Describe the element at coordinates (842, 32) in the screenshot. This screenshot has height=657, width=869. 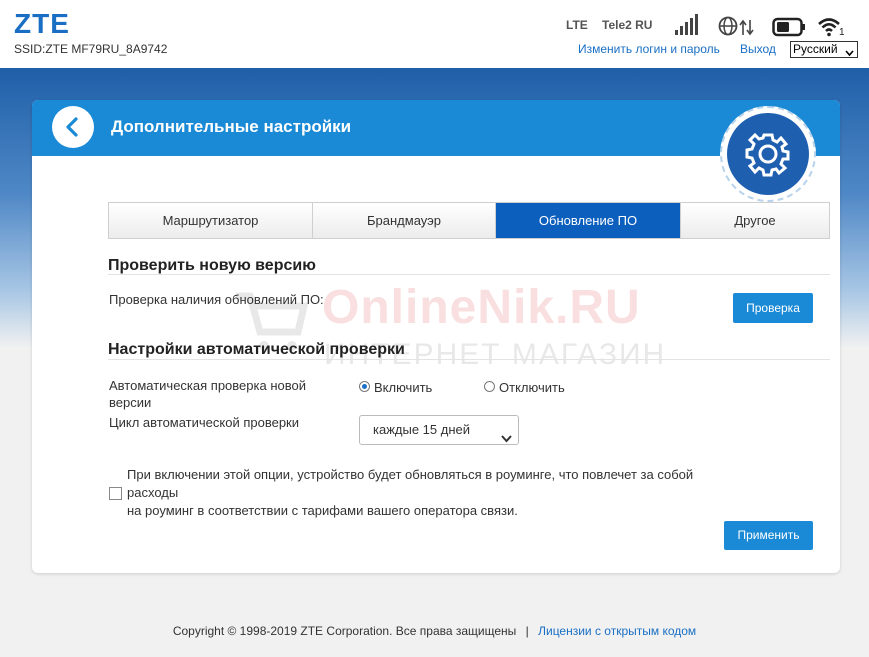
I see `wifi-clients-count: 1` at that location.